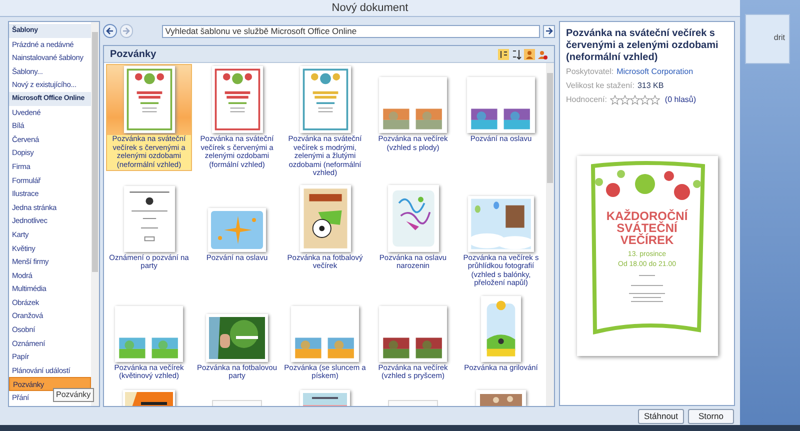  What do you see at coordinates (503, 54) in the screenshot?
I see `sort-icon` at bounding box center [503, 54].